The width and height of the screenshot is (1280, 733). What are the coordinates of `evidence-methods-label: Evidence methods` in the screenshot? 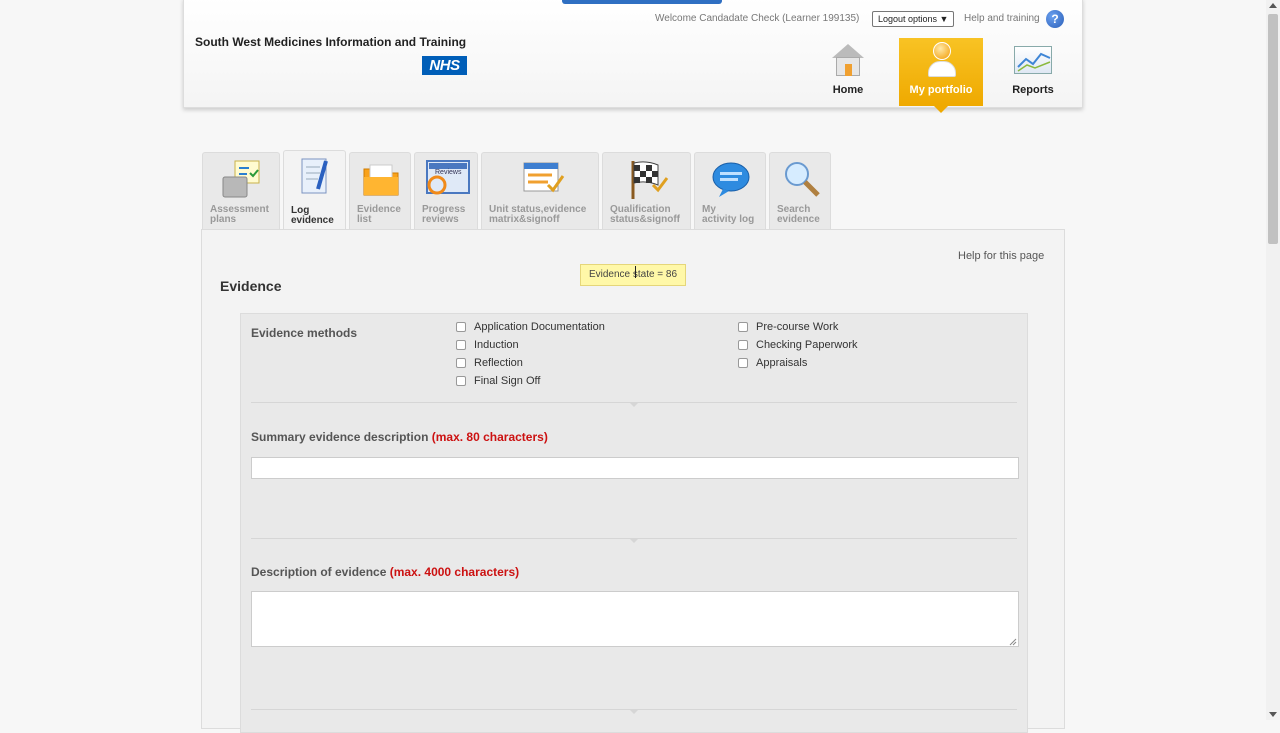 It's located at (304, 333).